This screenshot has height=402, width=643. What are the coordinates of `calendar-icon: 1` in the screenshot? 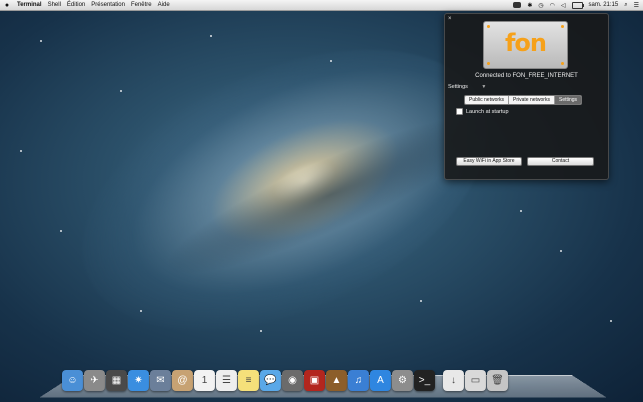 It's located at (204, 380).